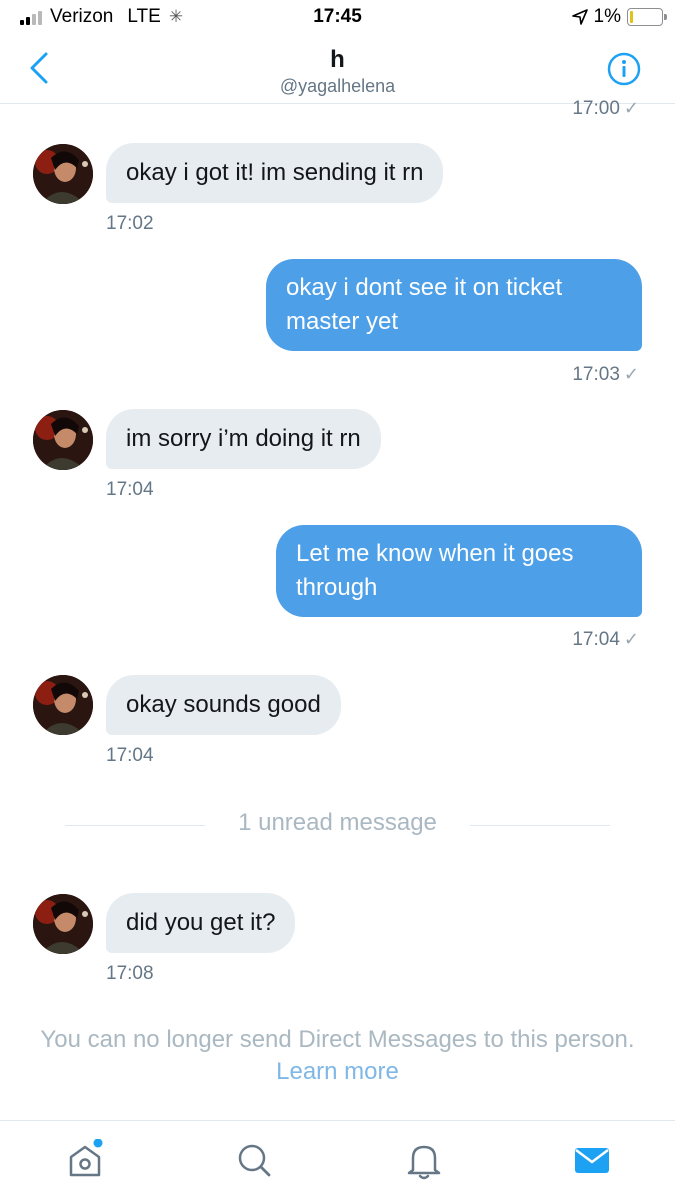 The width and height of the screenshot is (675, 1200). What do you see at coordinates (337, 587) in the screenshot?
I see `message-line: through` at bounding box center [337, 587].